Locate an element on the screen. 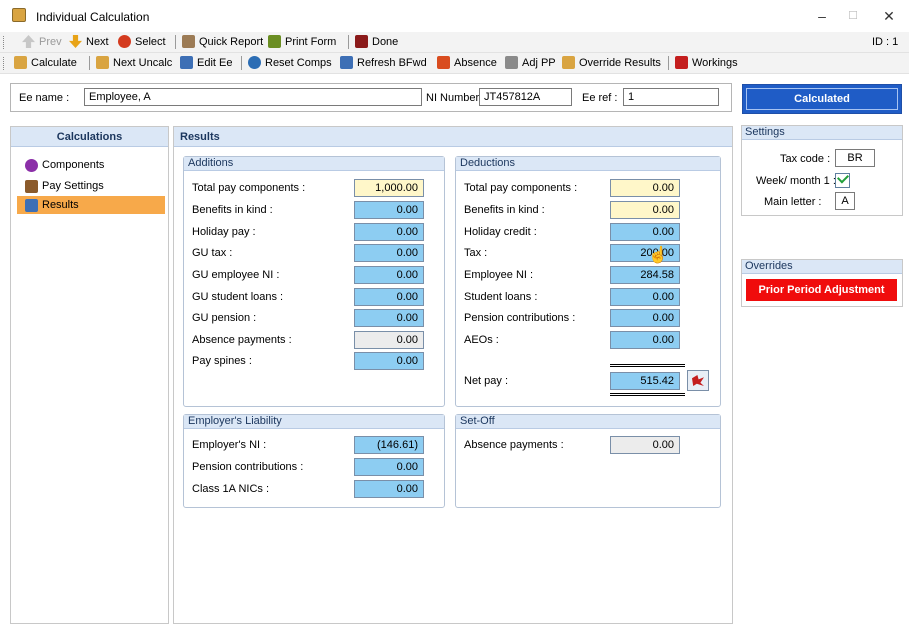 Image resolution: width=909 pixels, height=628 pixels. main-letter-field: A is located at coordinates (845, 201).